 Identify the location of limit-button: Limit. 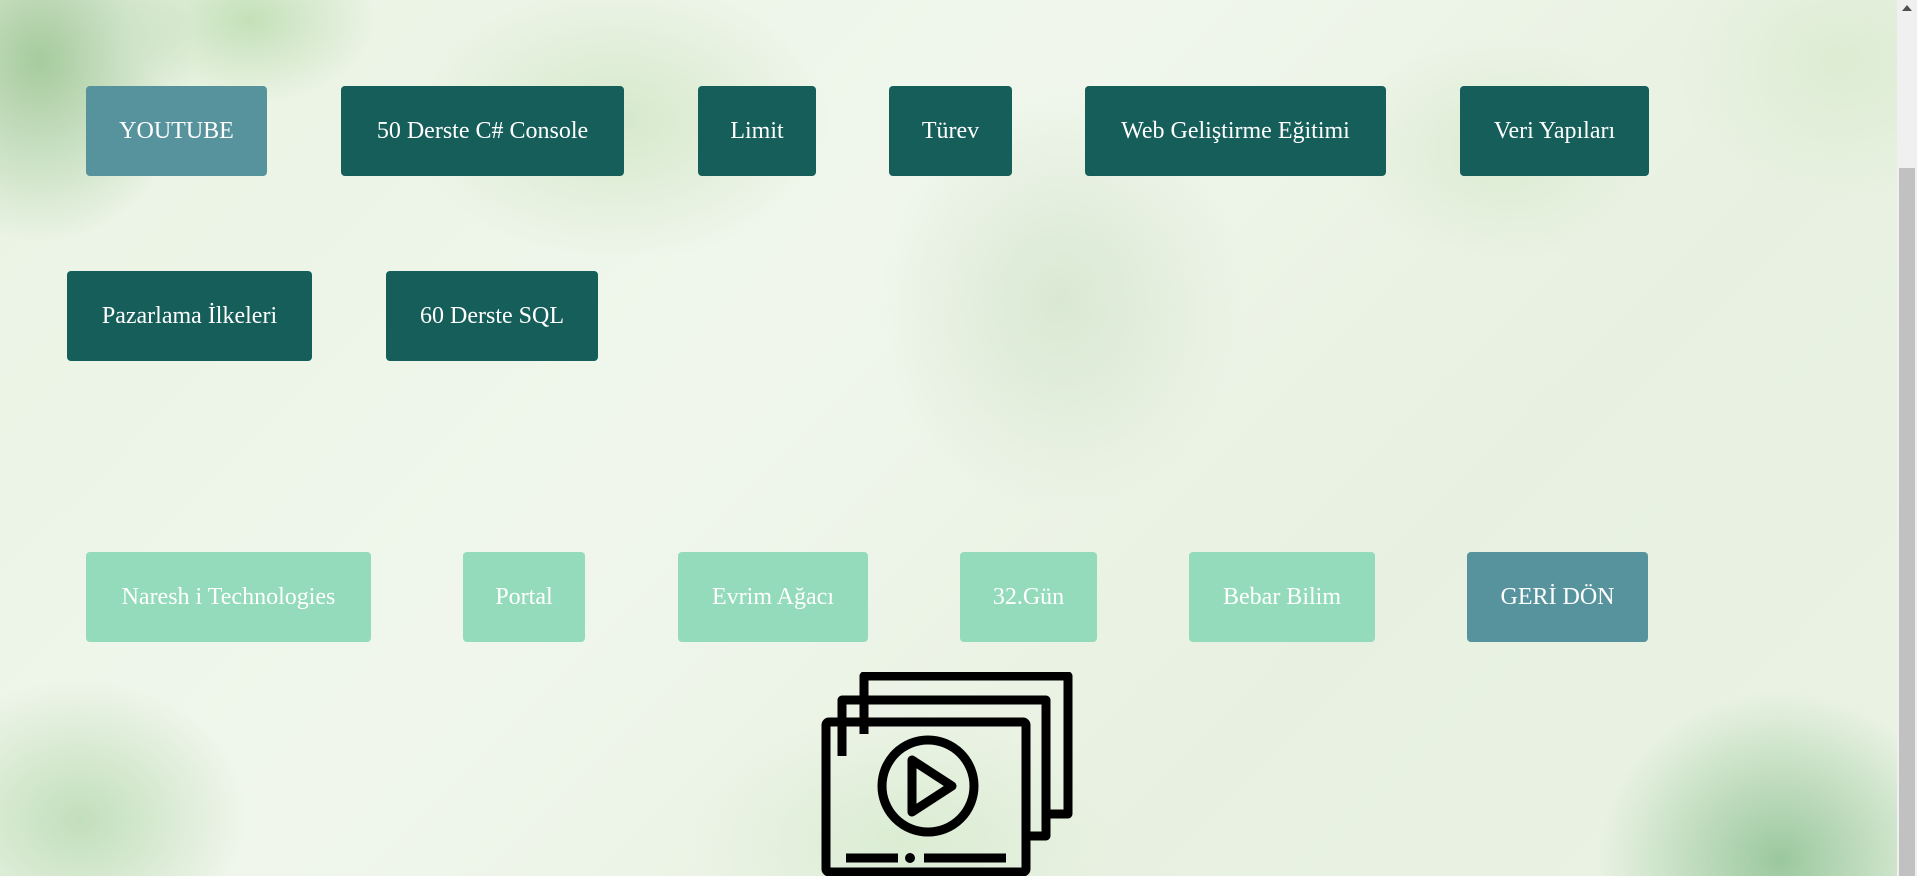
(757, 131).